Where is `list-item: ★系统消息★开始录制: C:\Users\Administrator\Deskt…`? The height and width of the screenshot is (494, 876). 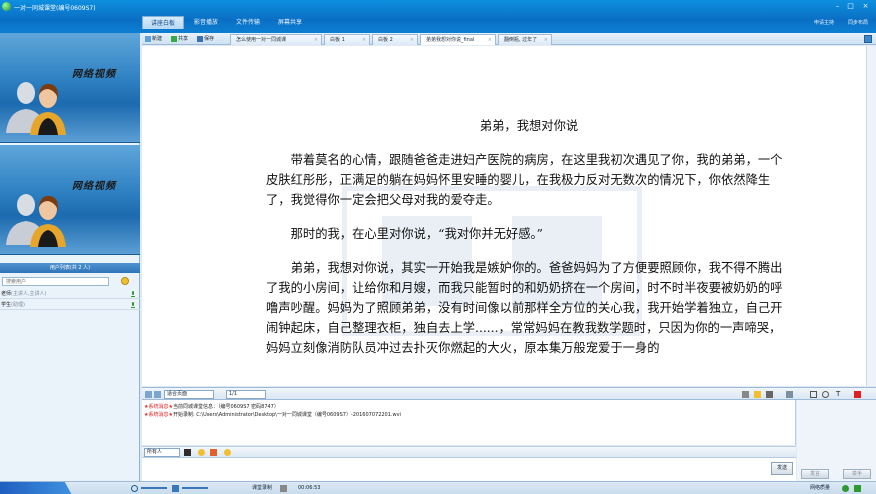
list-item: ★系统消息★开始录制: C:\Users\Administrator\Deskt… is located at coordinates (468, 415).